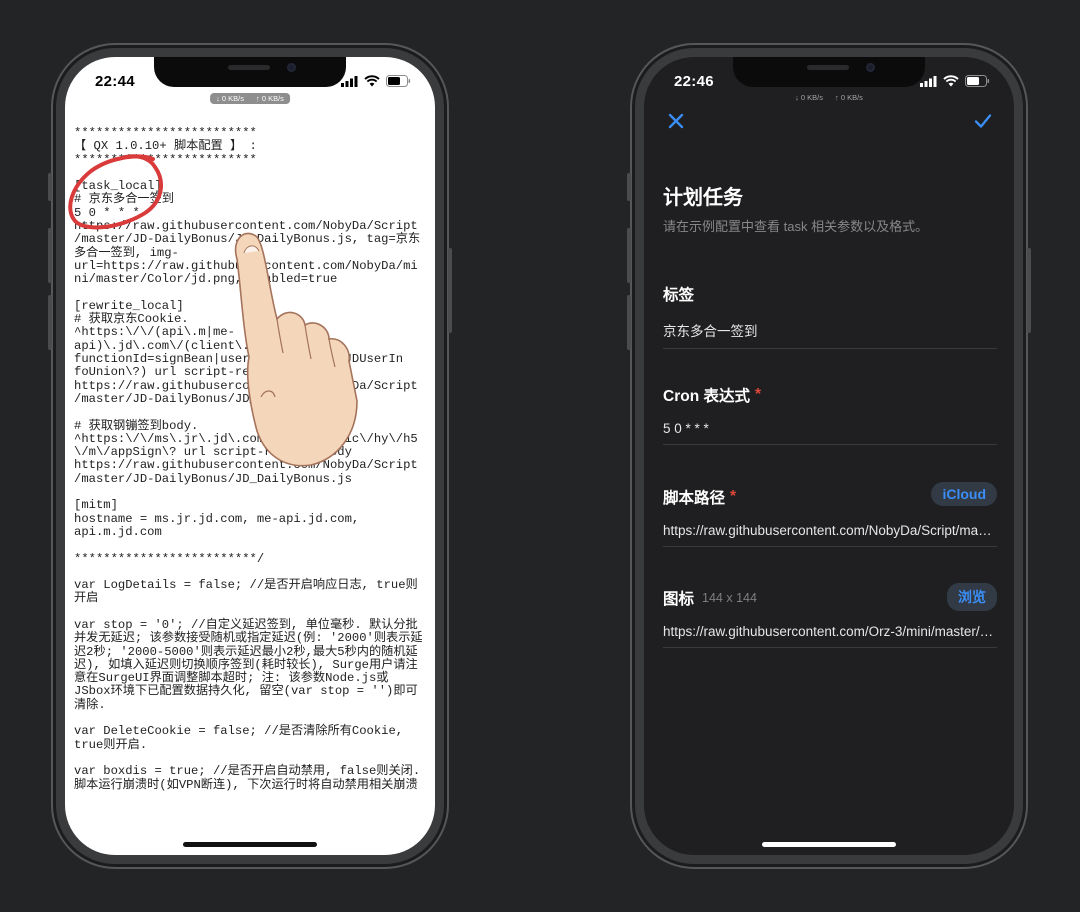 Image resolution: width=1080 pixels, height=912 pixels. Describe the element at coordinates (124, 199) in the screenshot. I see `code-line: # 京东多合一签到` at that location.